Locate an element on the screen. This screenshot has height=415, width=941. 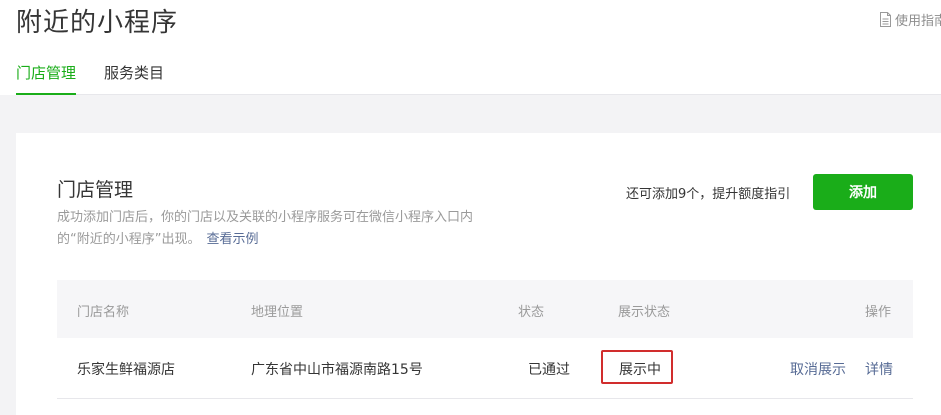
display-status-highlight: 展示中 is located at coordinates (637, 367).